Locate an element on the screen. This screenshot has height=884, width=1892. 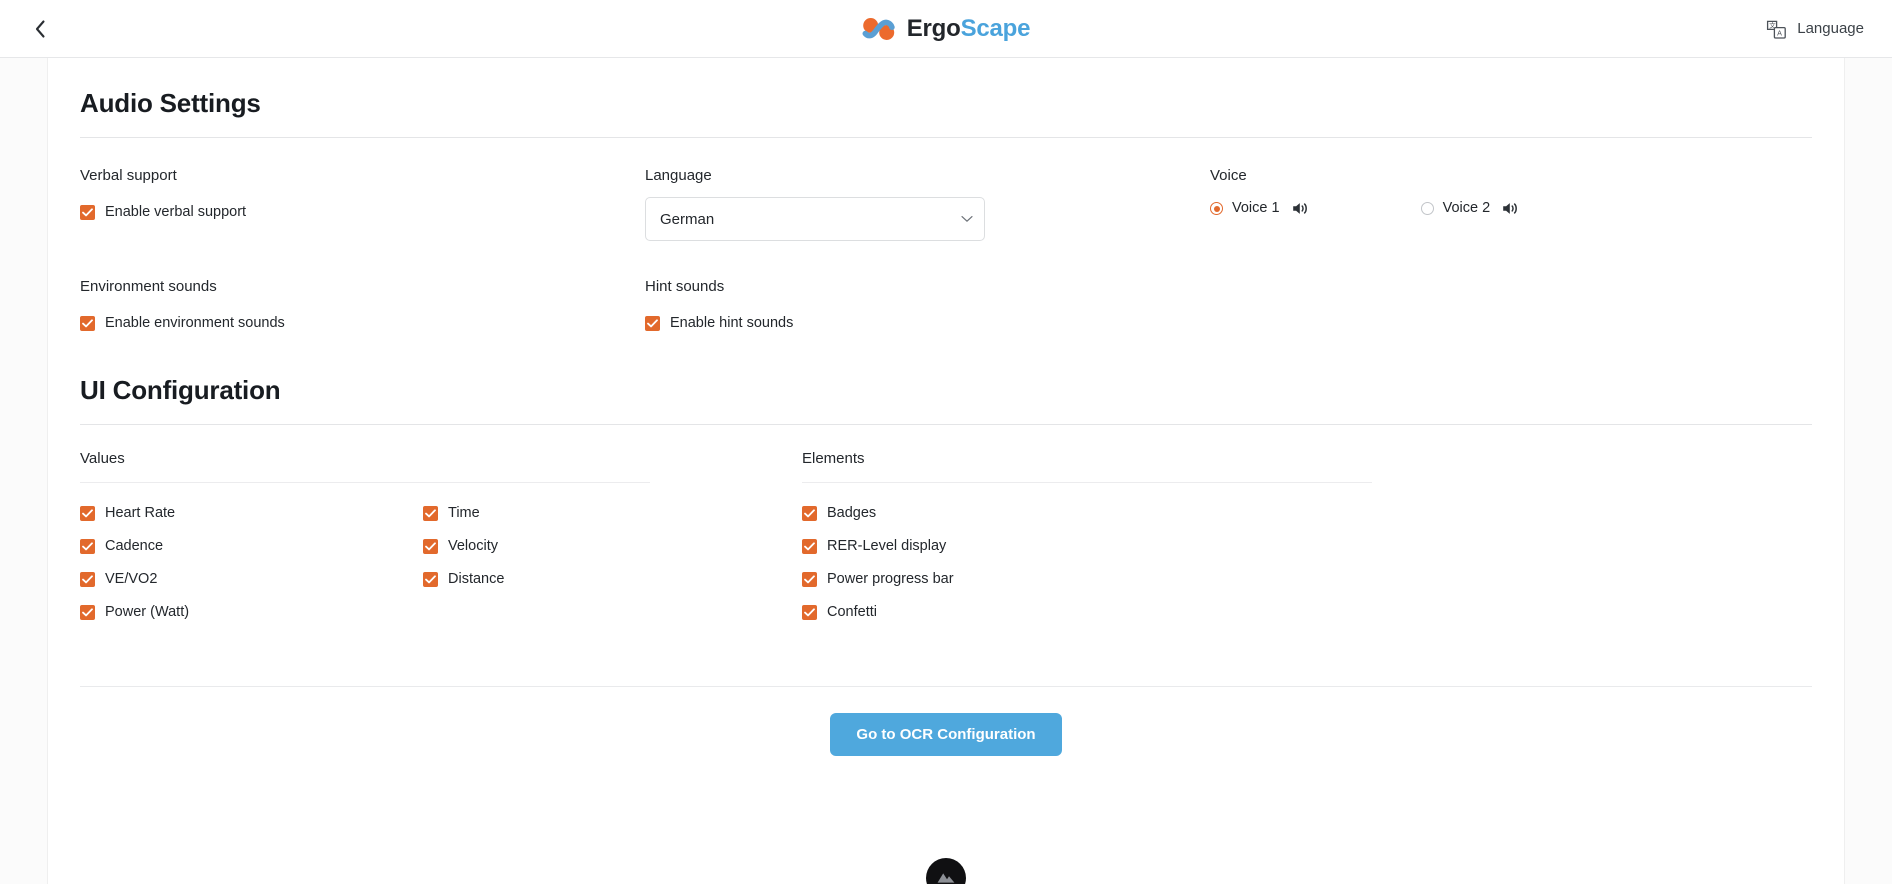
language-select-value: German is located at coordinates (815, 219).